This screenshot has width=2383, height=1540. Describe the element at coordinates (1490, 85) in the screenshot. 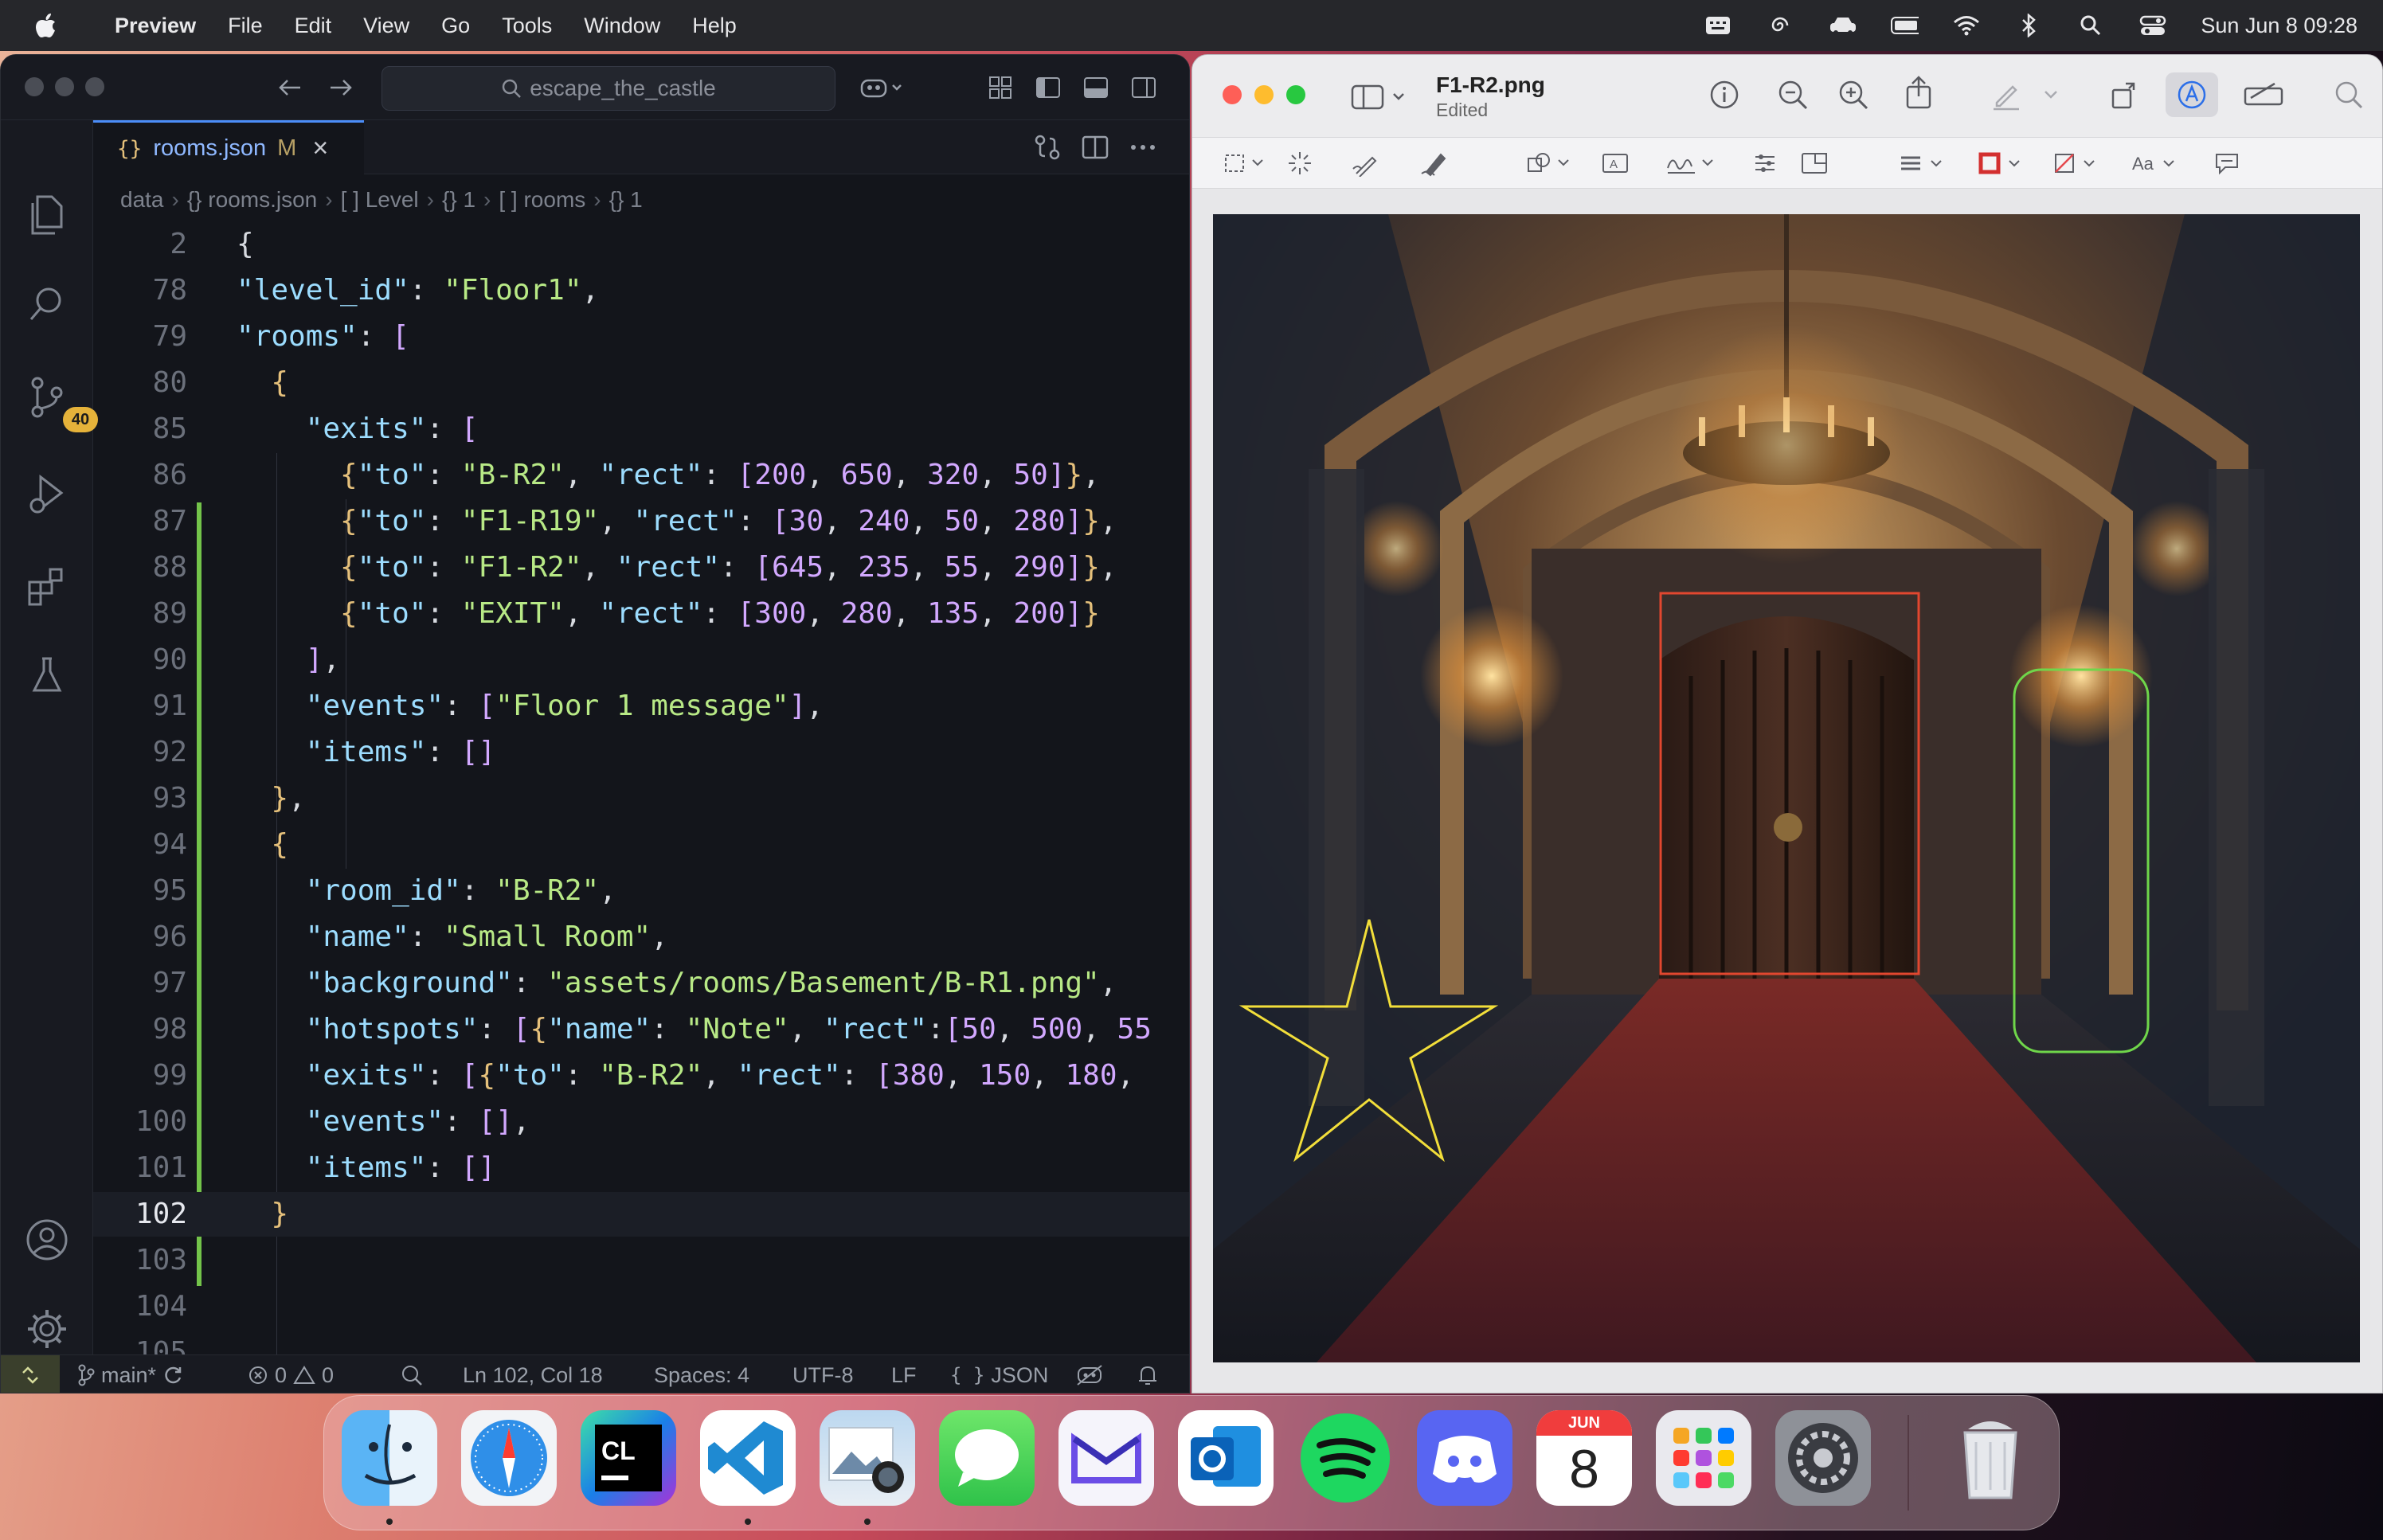

I see `document-title: F1-R2.png` at that location.